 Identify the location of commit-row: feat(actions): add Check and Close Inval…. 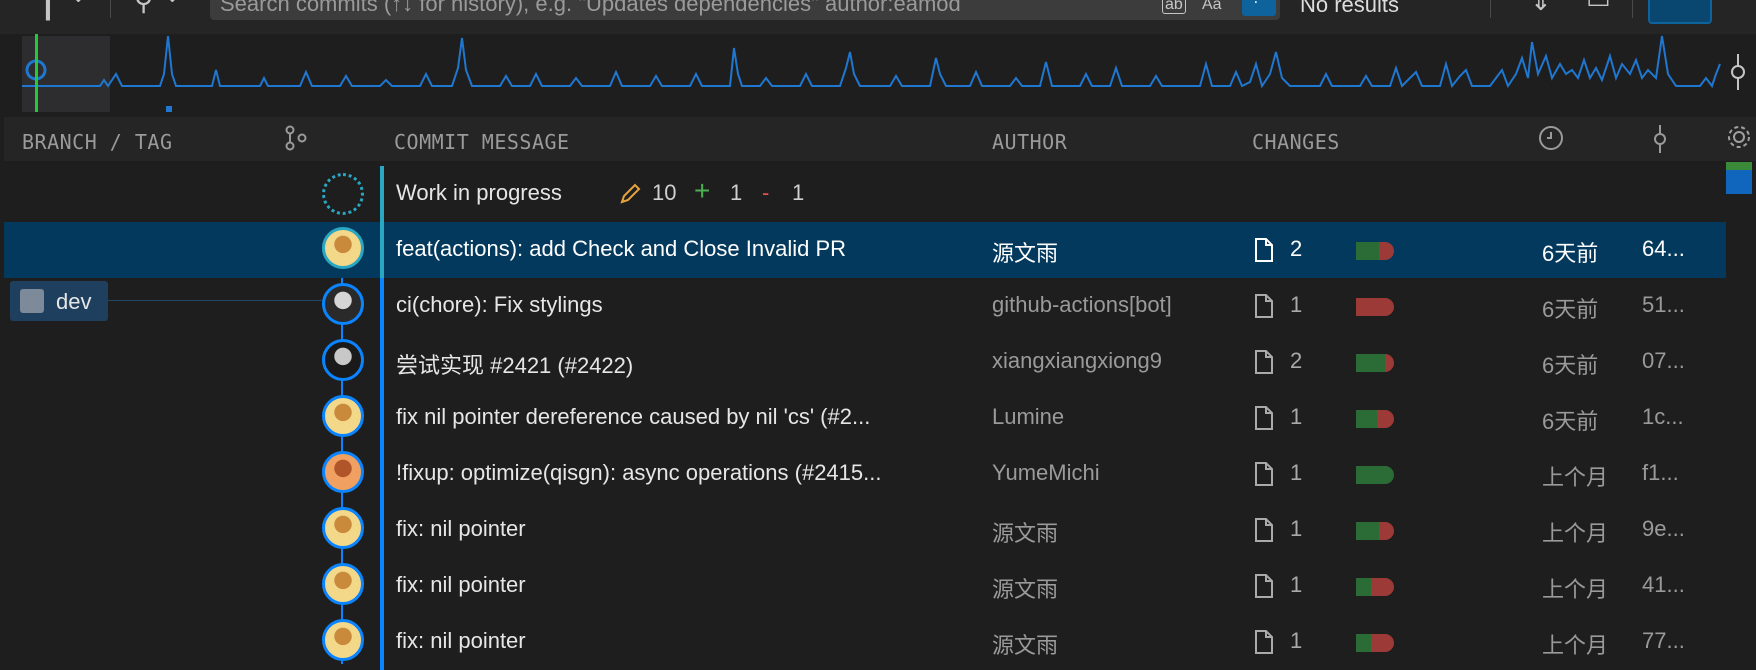
(865, 250).